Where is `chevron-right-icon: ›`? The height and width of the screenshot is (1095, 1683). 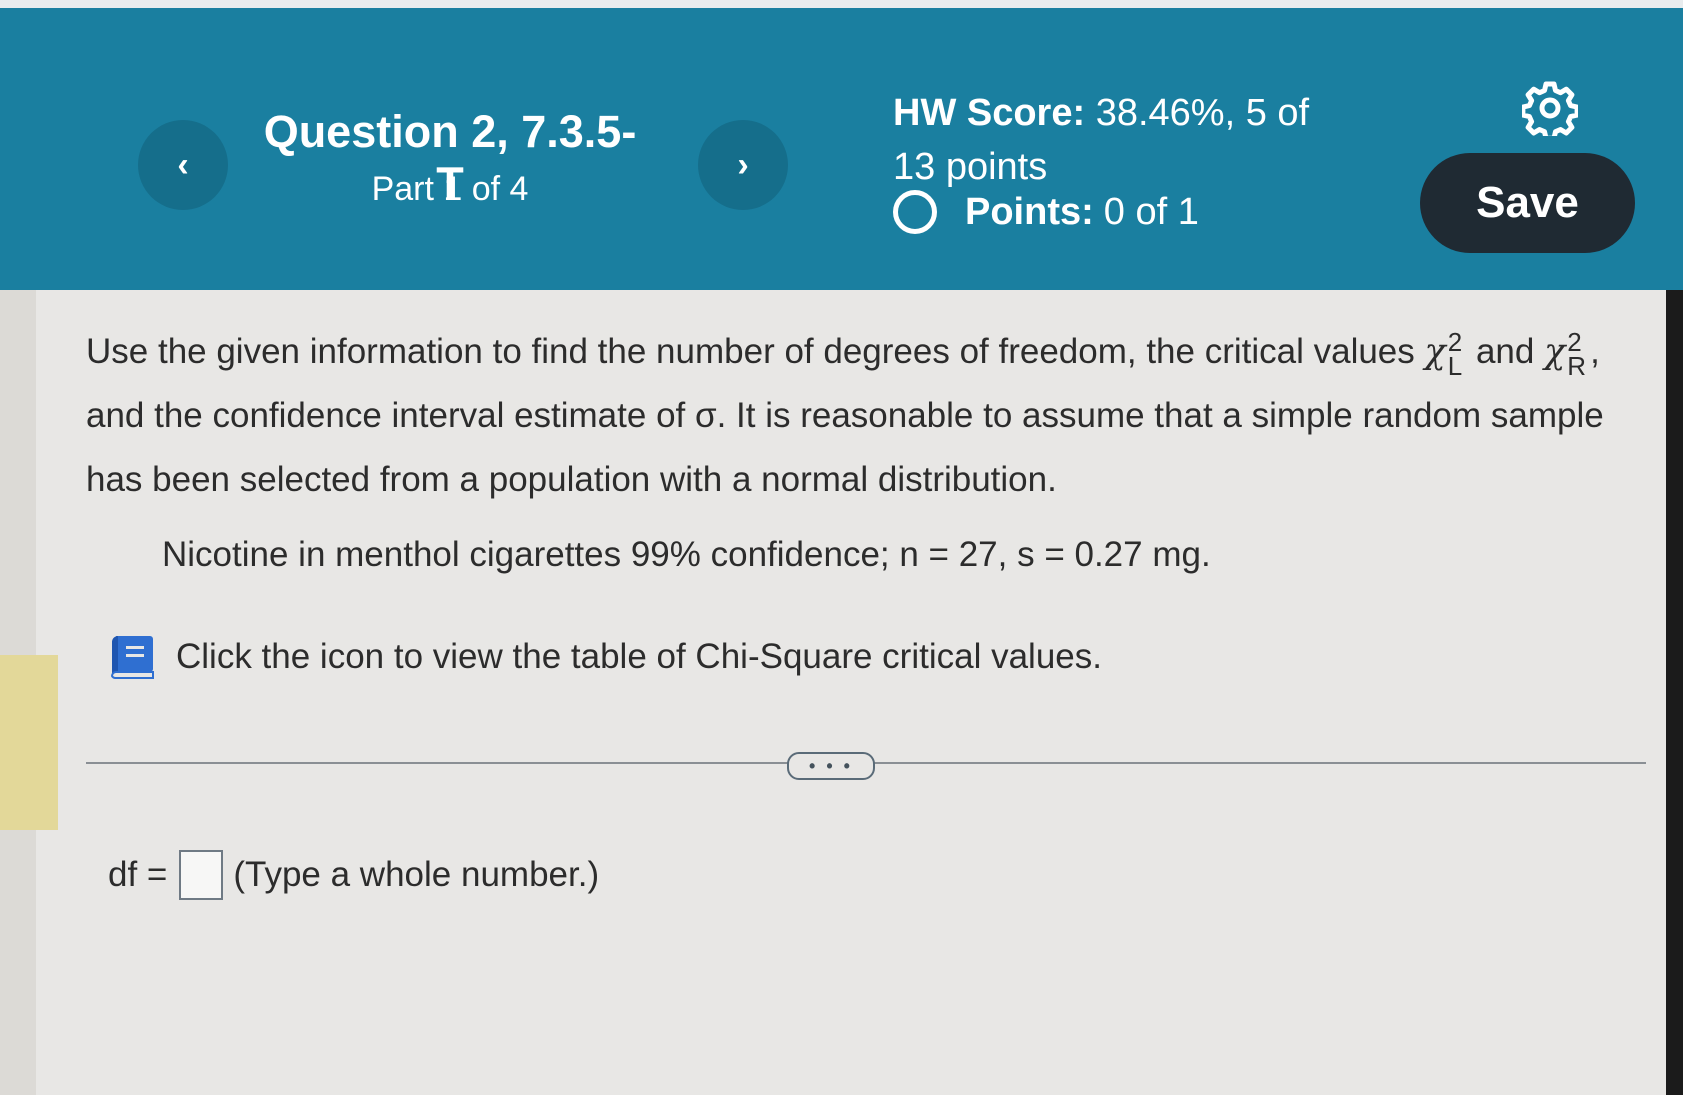 chevron-right-icon: › is located at coordinates (743, 164).